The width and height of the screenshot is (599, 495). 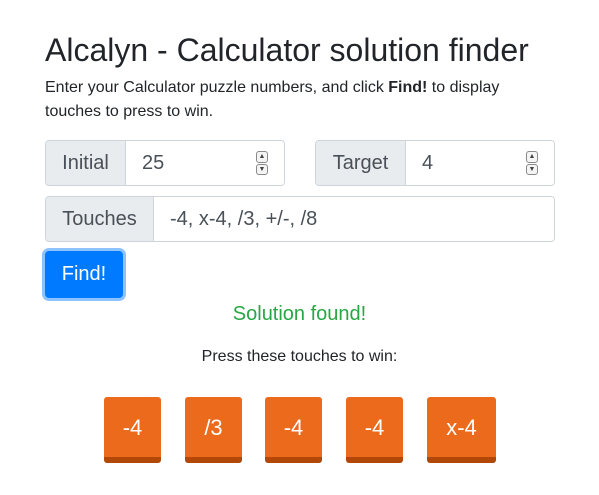 What do you see at coordinates (100, 219) in the screenshot?
I see `touches-label: Touches` at bounding box center [100, 219].